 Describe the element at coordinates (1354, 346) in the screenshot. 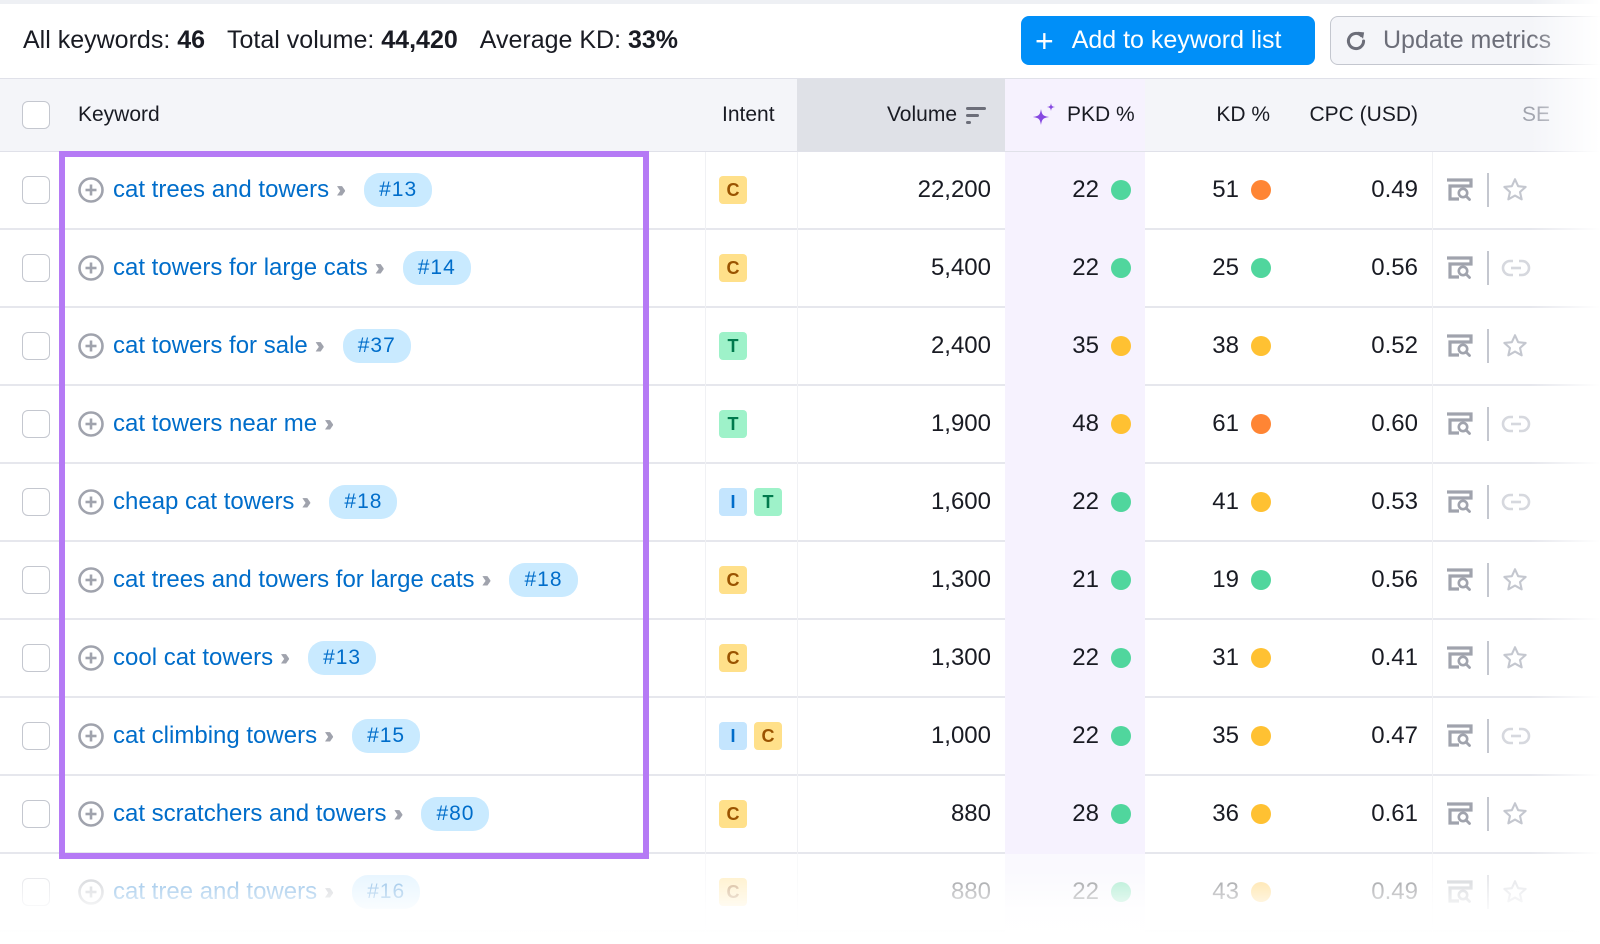

I see `cpc-cell: 0.52` at that location.